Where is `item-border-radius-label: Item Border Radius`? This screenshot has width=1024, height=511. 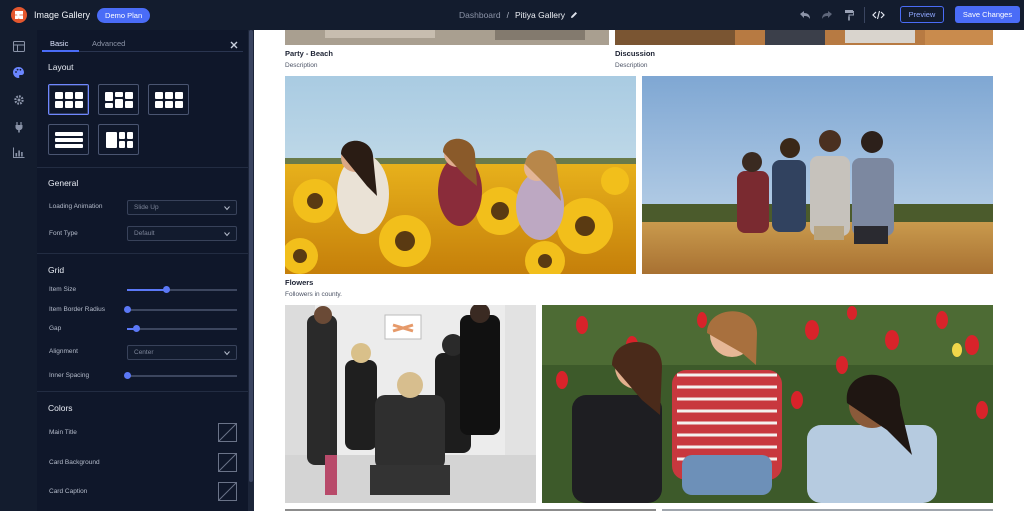 item-border-radius-label: Item Border Radius is located at coordinates (77, 309).